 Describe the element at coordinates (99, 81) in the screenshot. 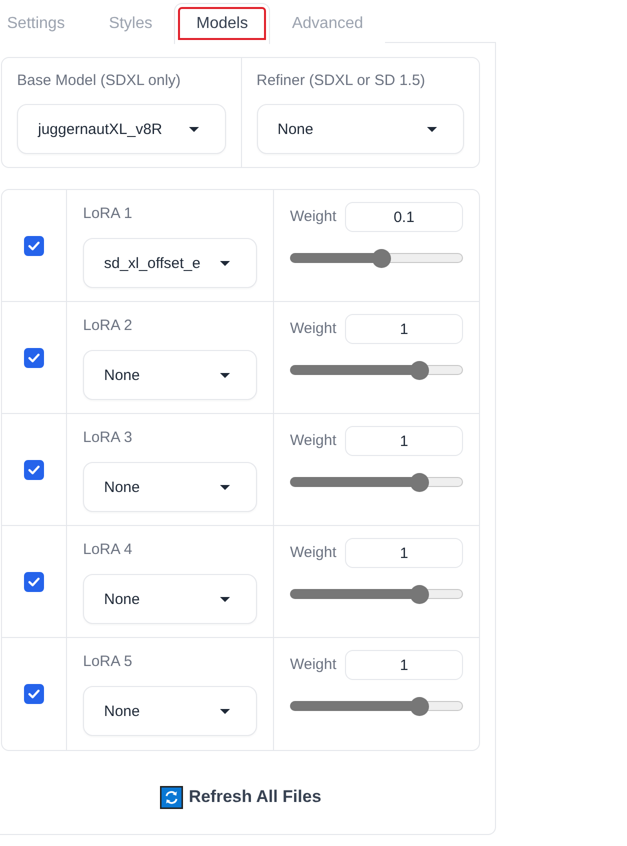

I see `field-label: Base Model (SDXL only)` at that location.